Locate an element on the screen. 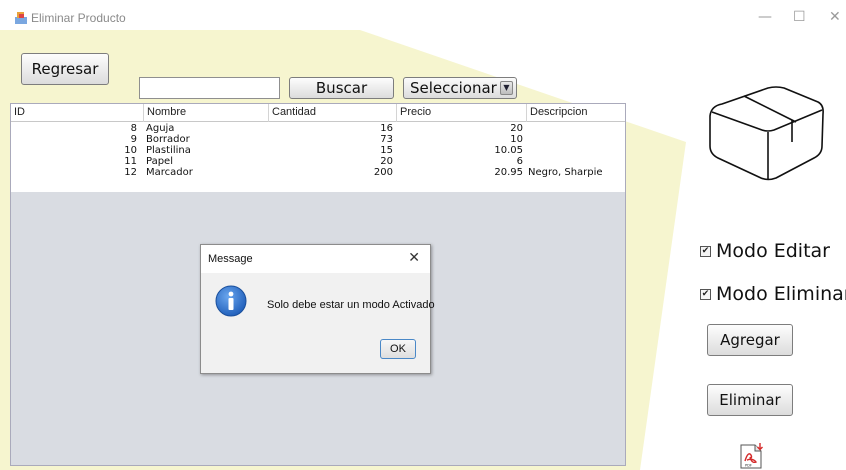 Image resolution: width=846 pixels, height=470 pixels. window-title: Eliminar Producto is located at coordinates (78, 18).